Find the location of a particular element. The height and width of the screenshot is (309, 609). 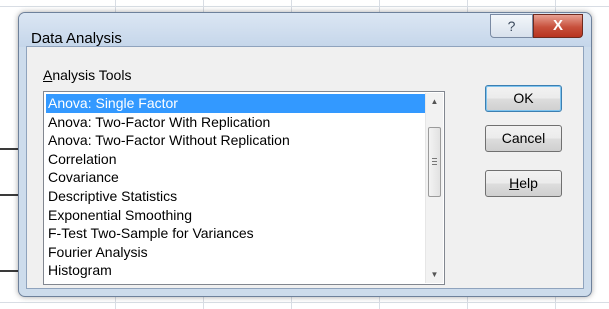

dialog-title: Data Analysis is located at coordinates (76, 38).